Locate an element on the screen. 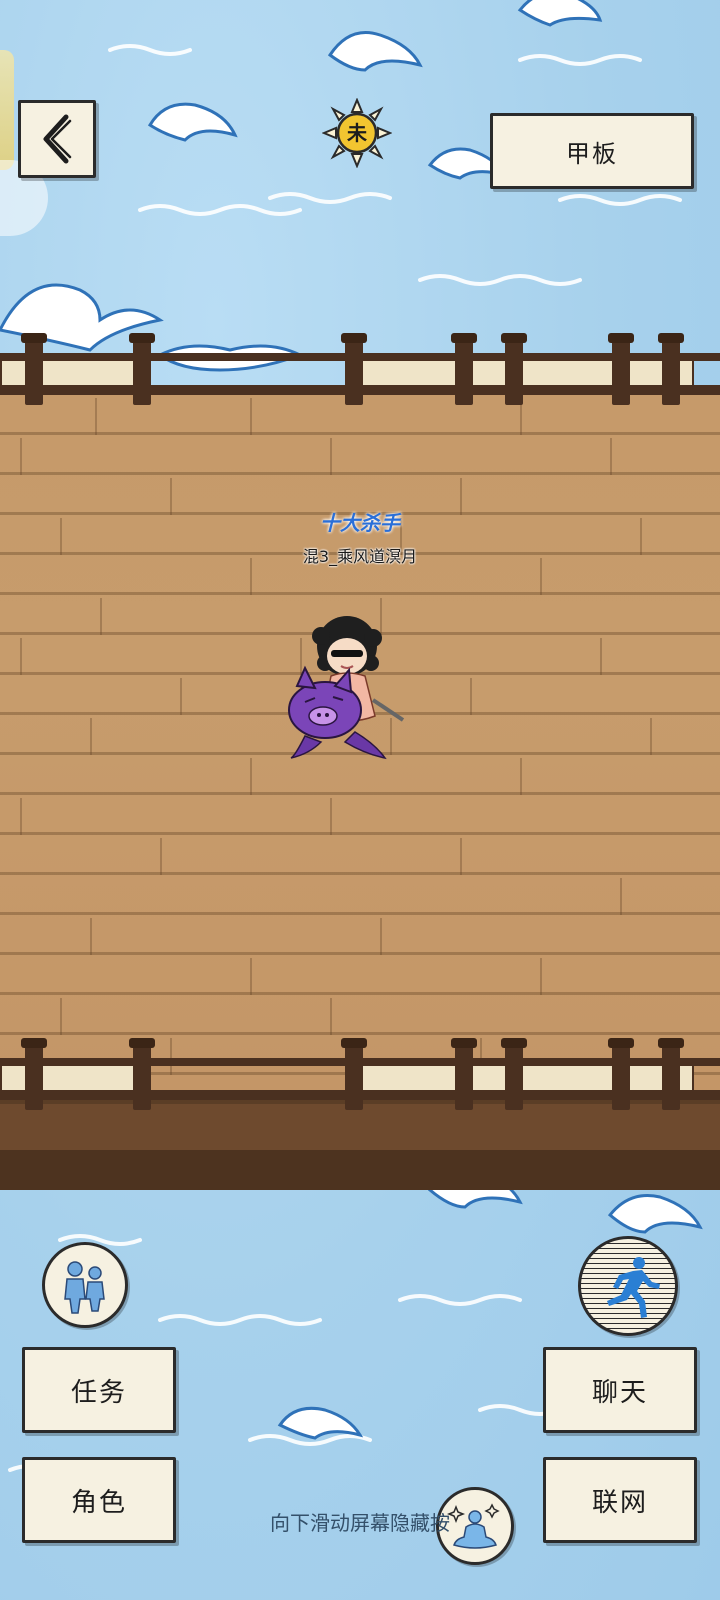  player-title: 十大杀手 is located at coordinates (360, 523).